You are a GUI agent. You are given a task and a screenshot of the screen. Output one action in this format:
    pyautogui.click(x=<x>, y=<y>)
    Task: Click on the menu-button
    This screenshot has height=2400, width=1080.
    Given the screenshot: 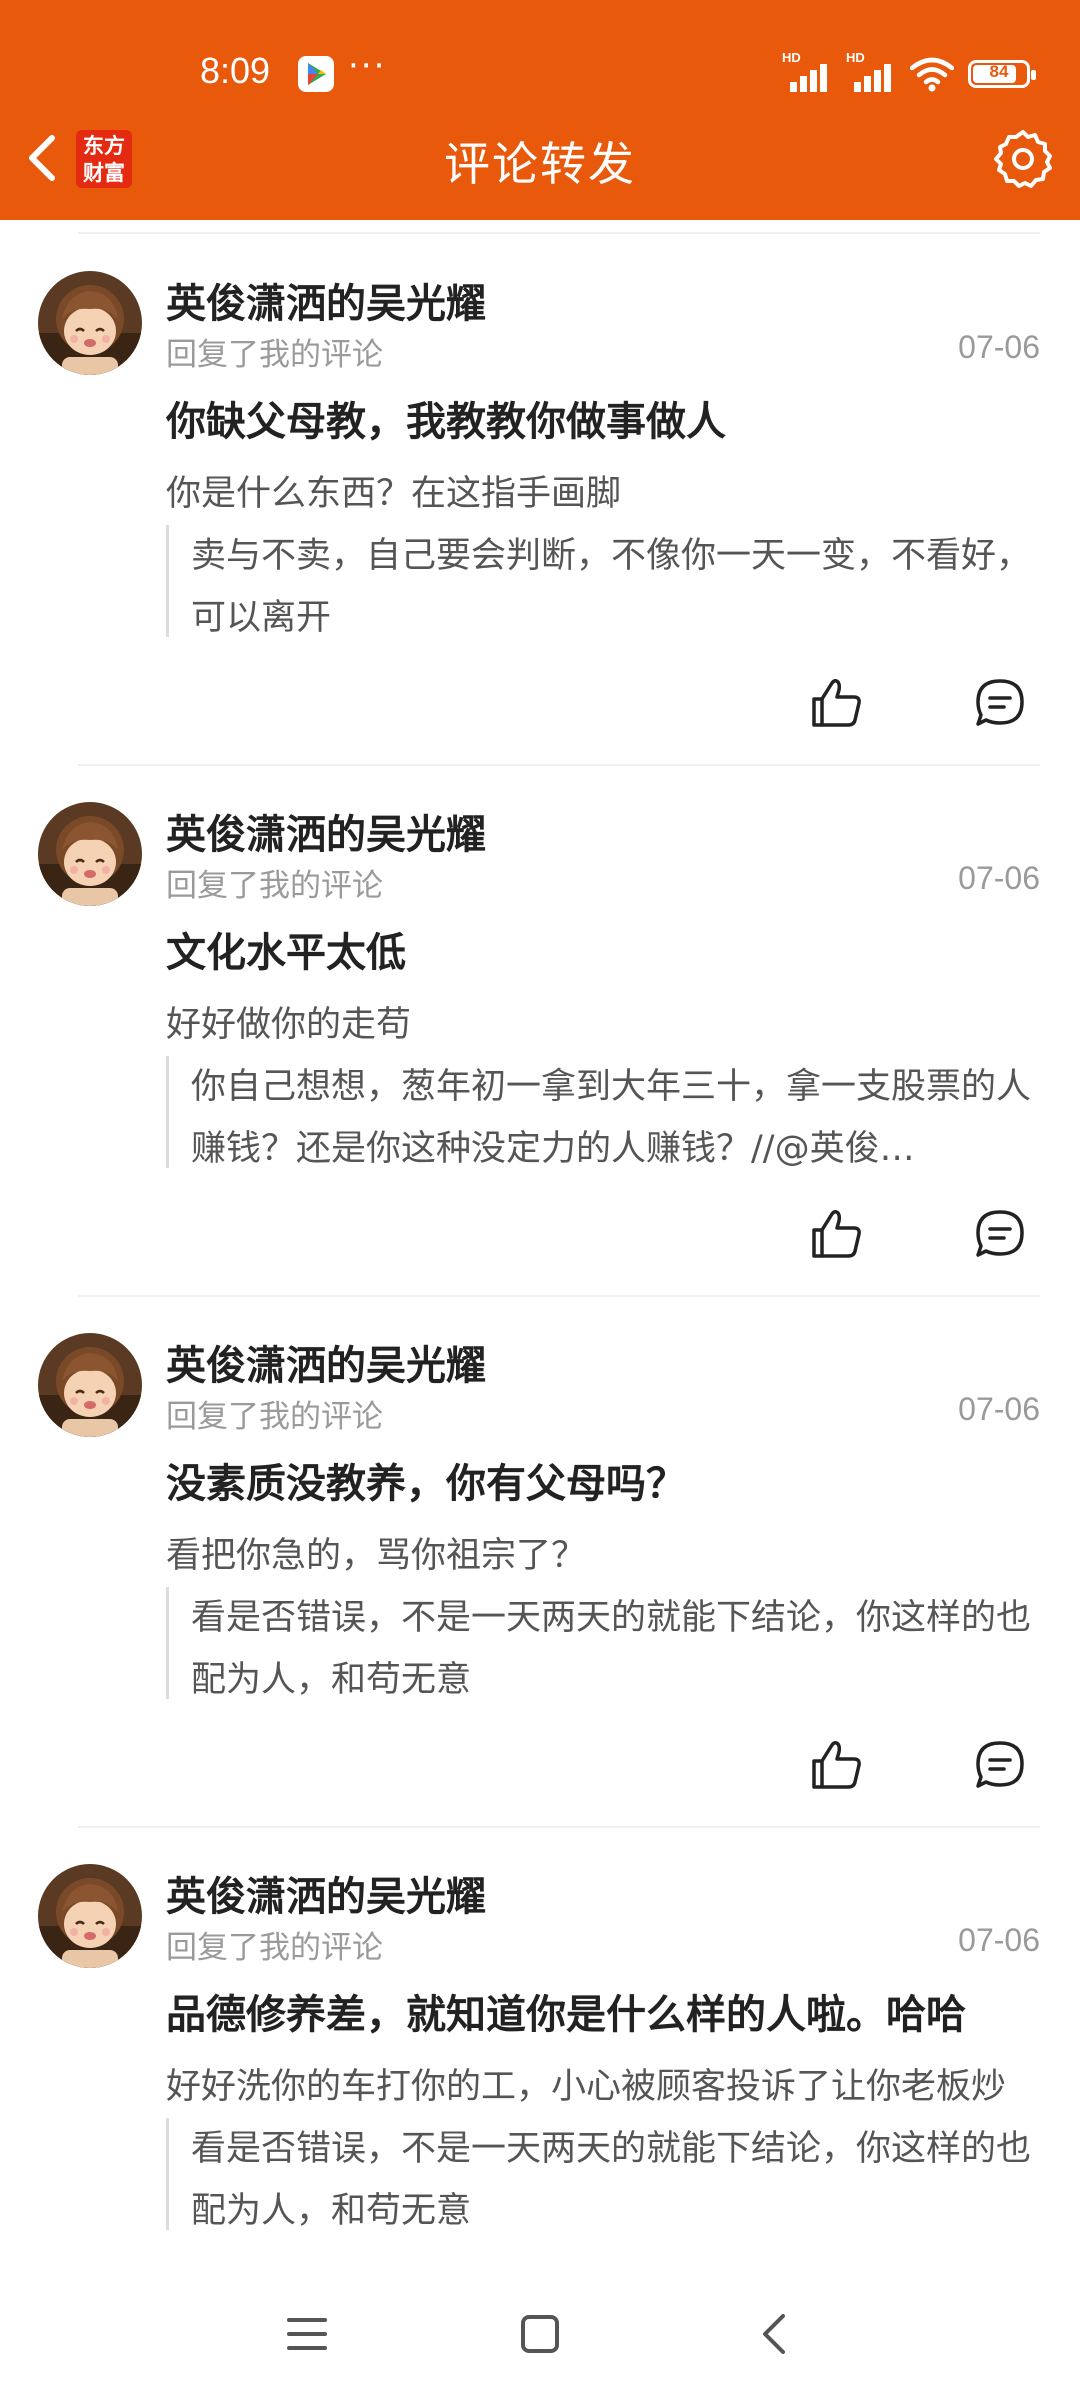 What is the action you would take?
    pyautogui.click(x=307, y=2334)
    